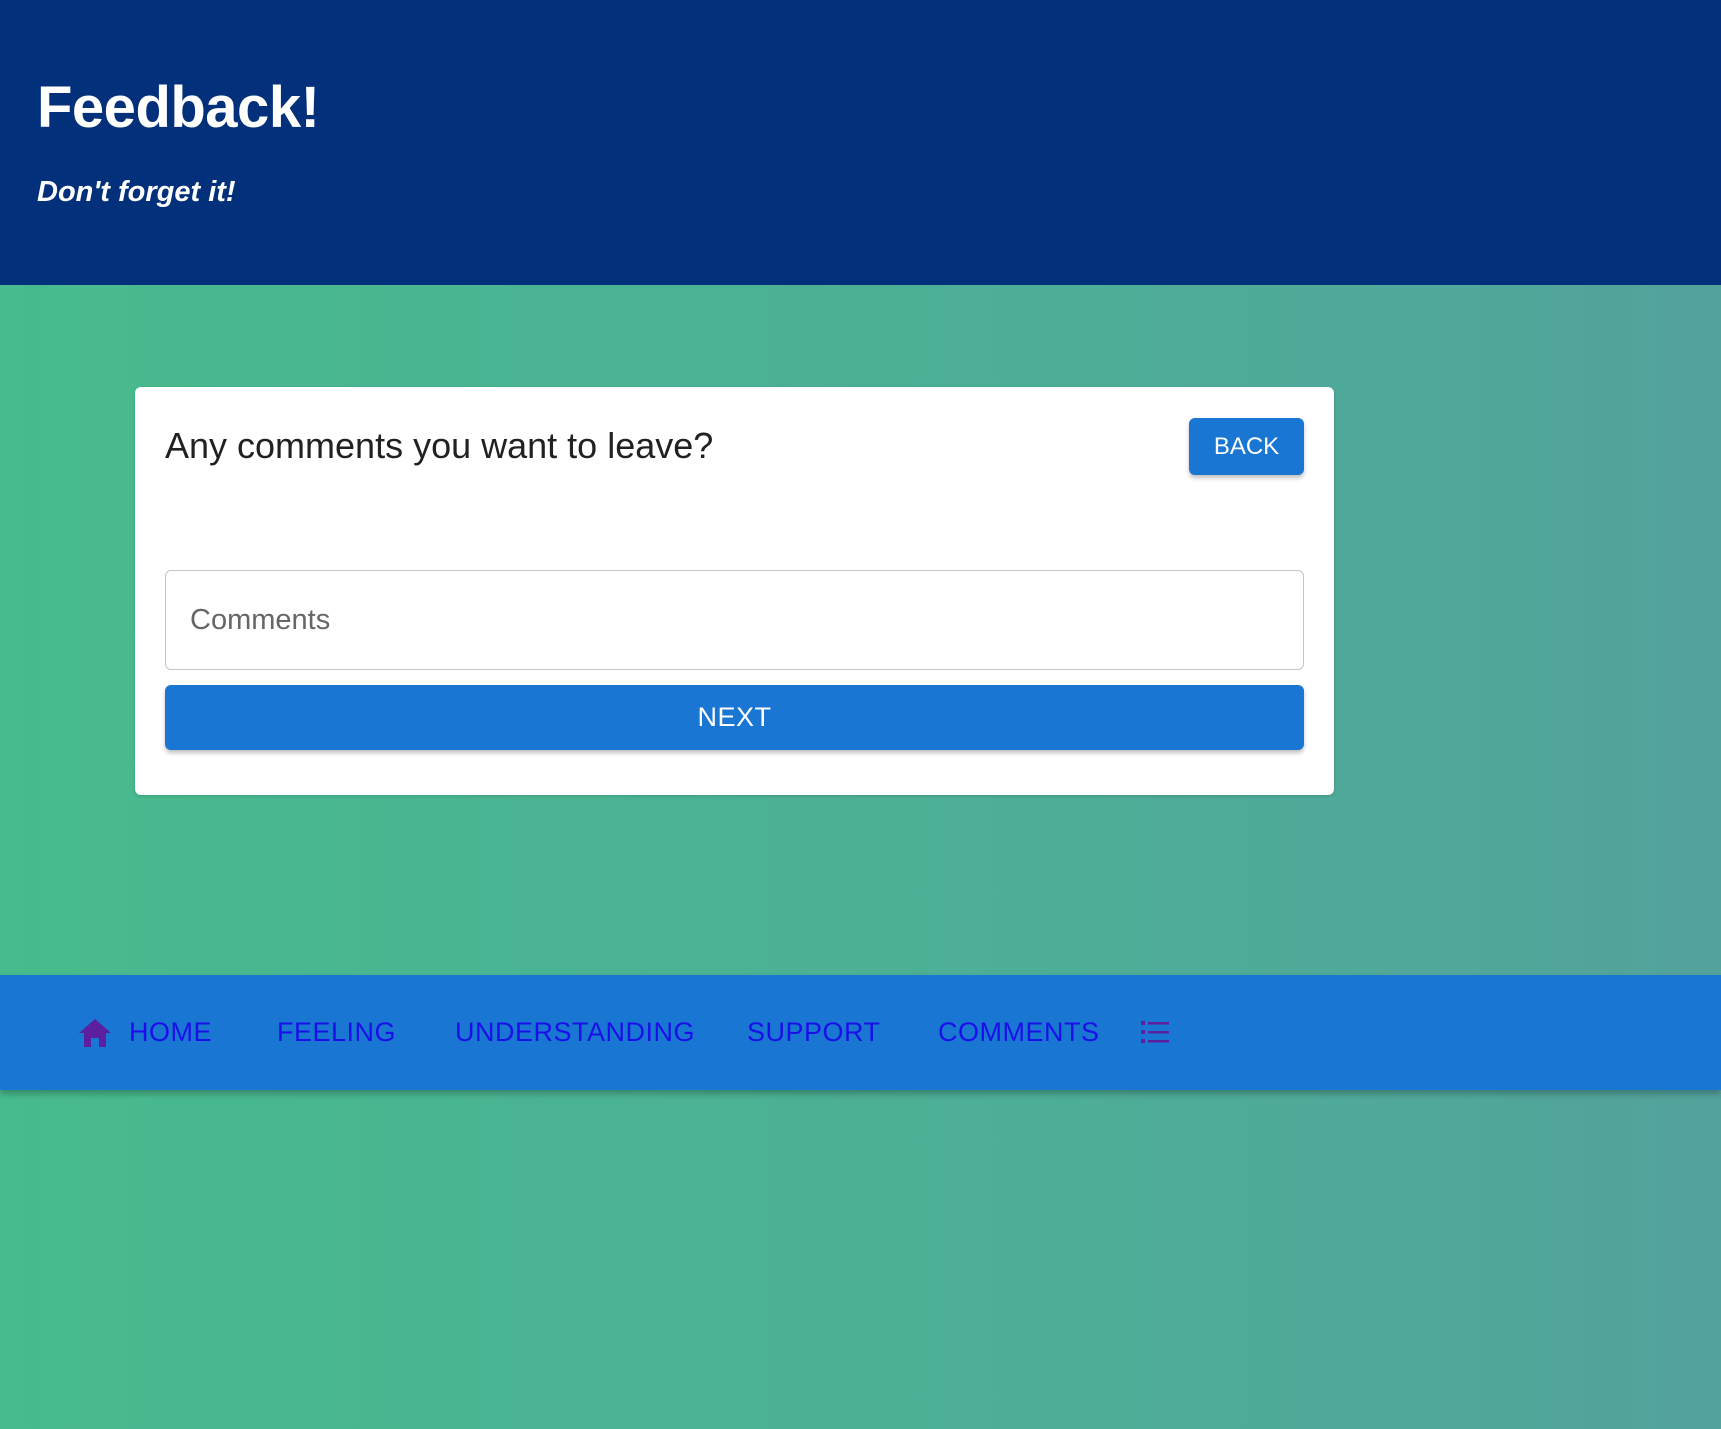 This screenshot has height=1429, width=1721. I want to click on page-title: Feedback!, so click(178, 107).